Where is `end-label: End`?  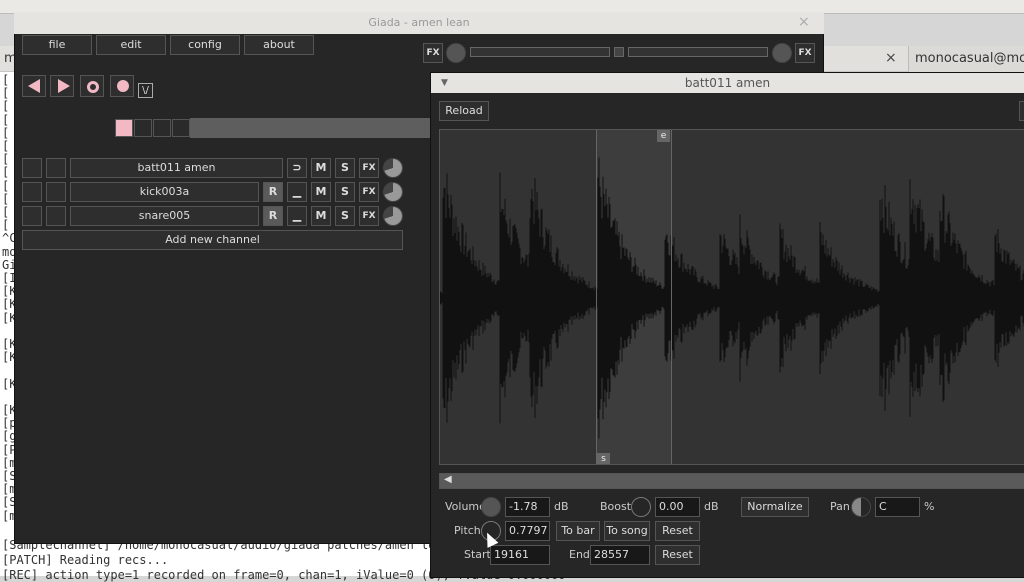
end-label: End is located at coordinates (579, 554).